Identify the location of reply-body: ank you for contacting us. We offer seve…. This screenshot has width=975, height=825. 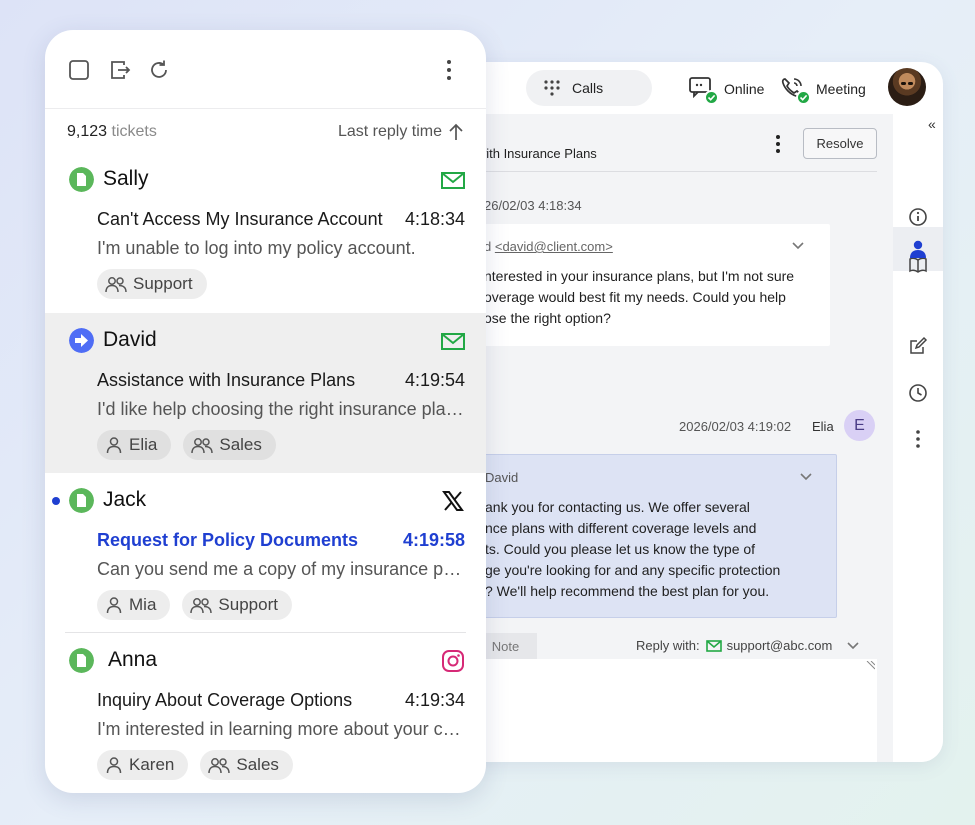
(633, 549).